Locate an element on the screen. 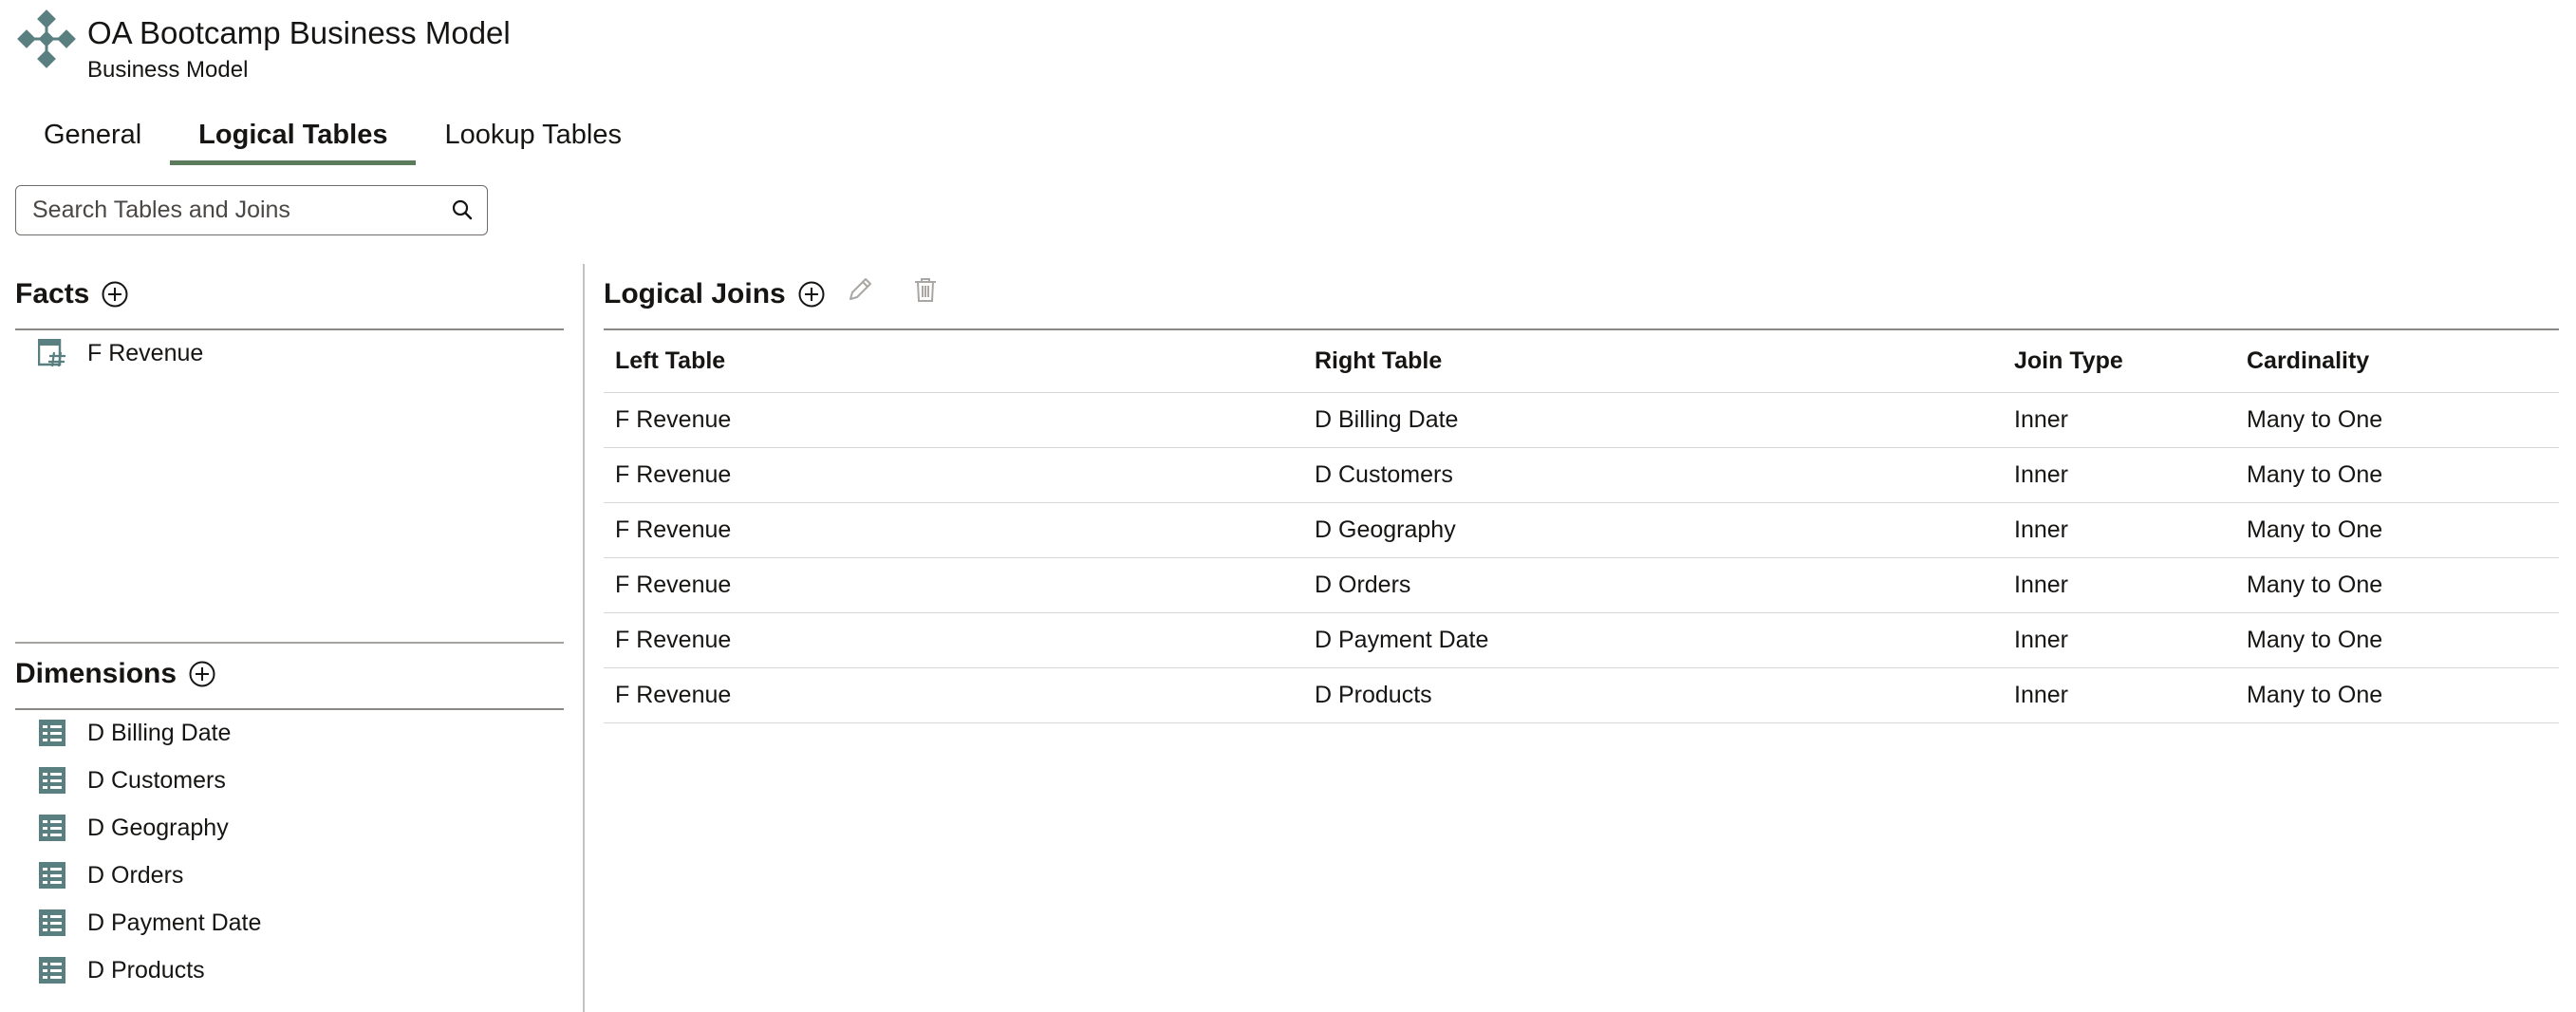  logical-joins-title: Logical Joins is located at coordinates (695, 293).